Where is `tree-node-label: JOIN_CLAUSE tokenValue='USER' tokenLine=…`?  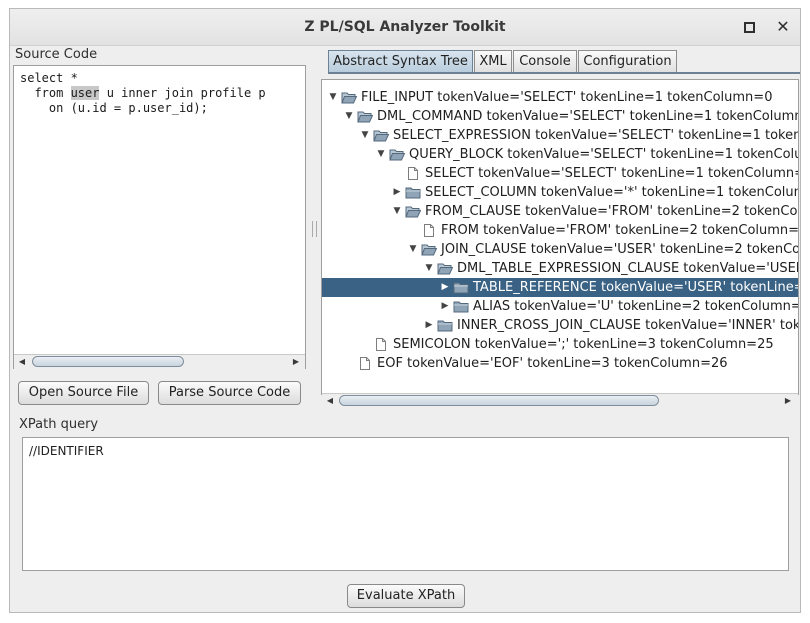
tree-node-label: JOIN_CLAUSE tokenValue='USER' tokenLine=… is located at coordinates (619, 249).